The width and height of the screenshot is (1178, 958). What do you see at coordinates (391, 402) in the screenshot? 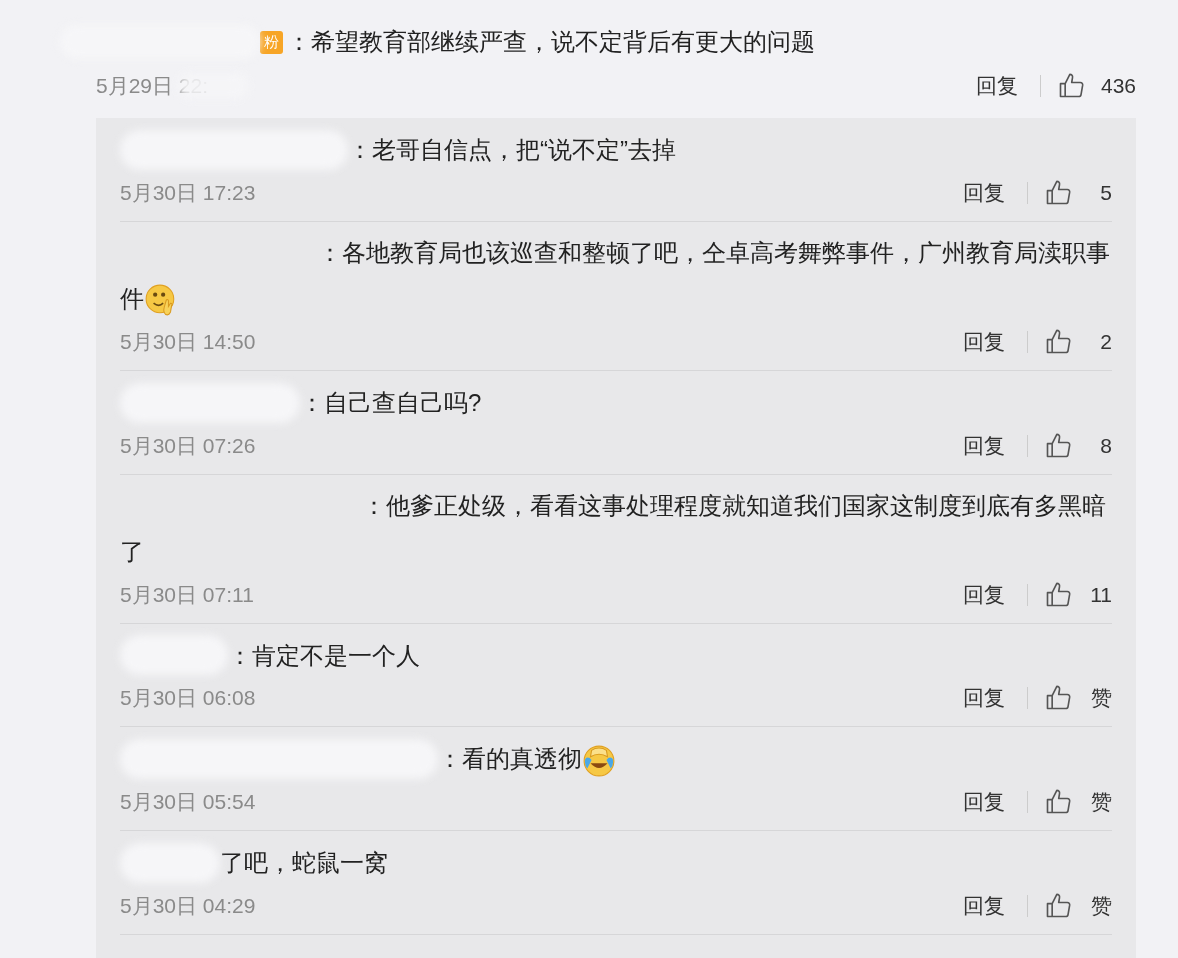
I see `reply-text: ：自己查自己吗?` at bounding box center [391, 402].